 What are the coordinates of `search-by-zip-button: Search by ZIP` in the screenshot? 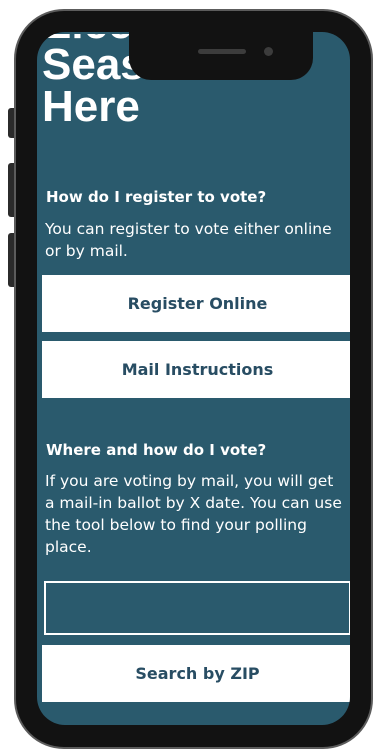 It's located at (196, 673).